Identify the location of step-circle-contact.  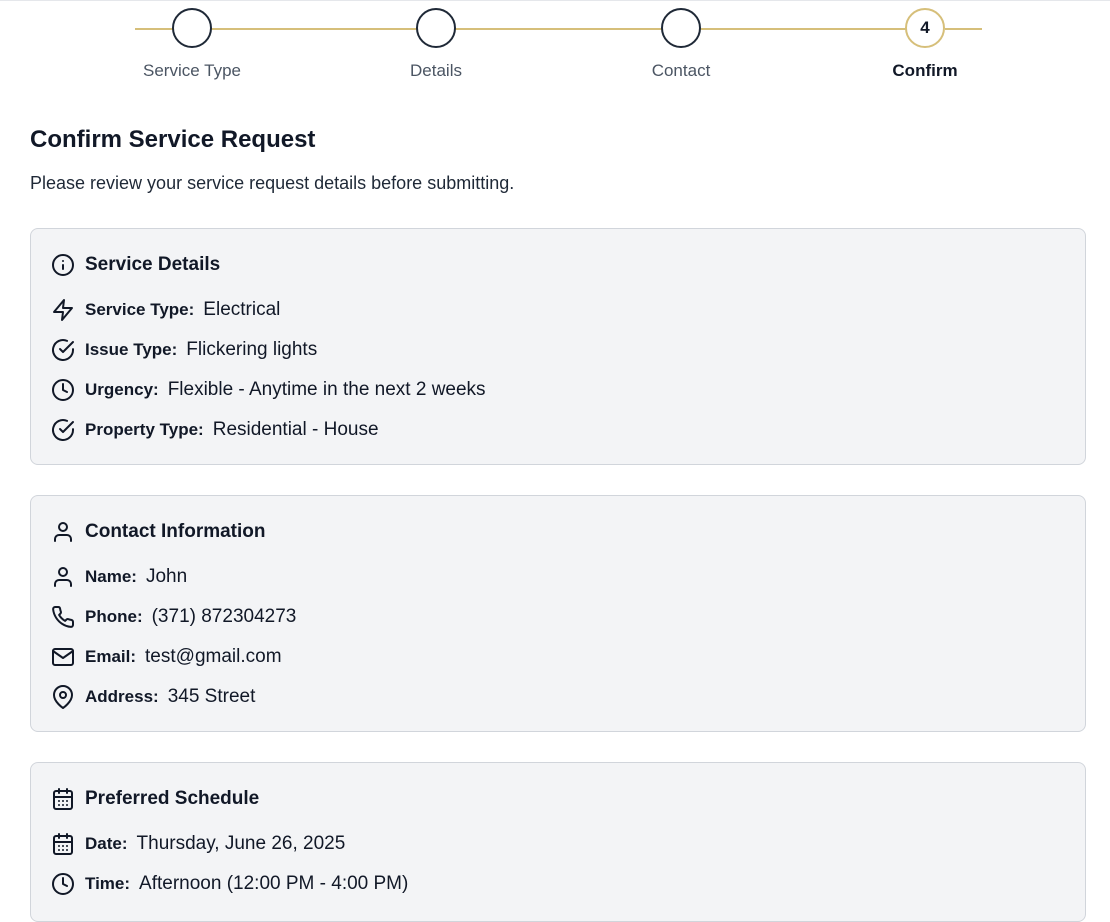
(681, 28).